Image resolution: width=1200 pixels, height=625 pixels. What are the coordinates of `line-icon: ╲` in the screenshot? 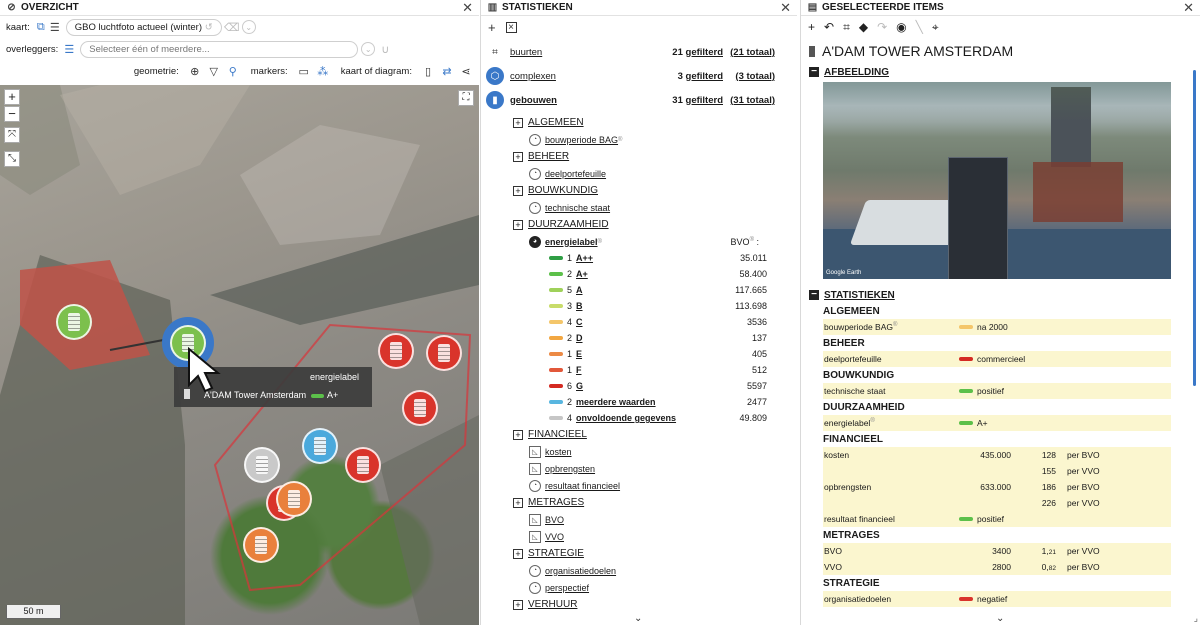 It's located at (919, 27).